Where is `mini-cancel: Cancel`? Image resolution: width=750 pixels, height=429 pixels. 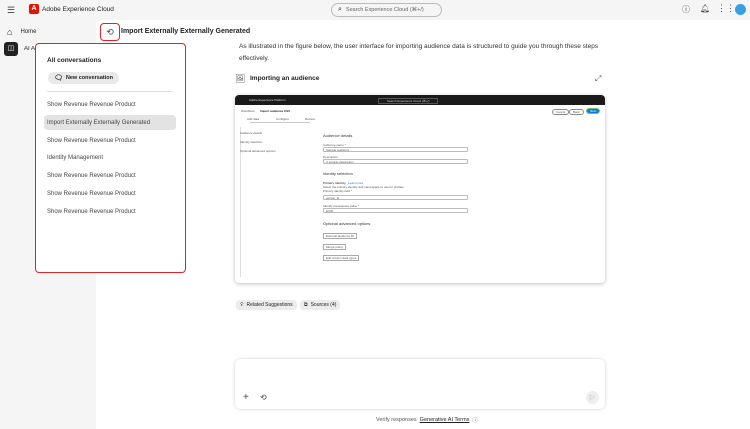 mini-cancel: Cancel is located at coordinates (561, 112).